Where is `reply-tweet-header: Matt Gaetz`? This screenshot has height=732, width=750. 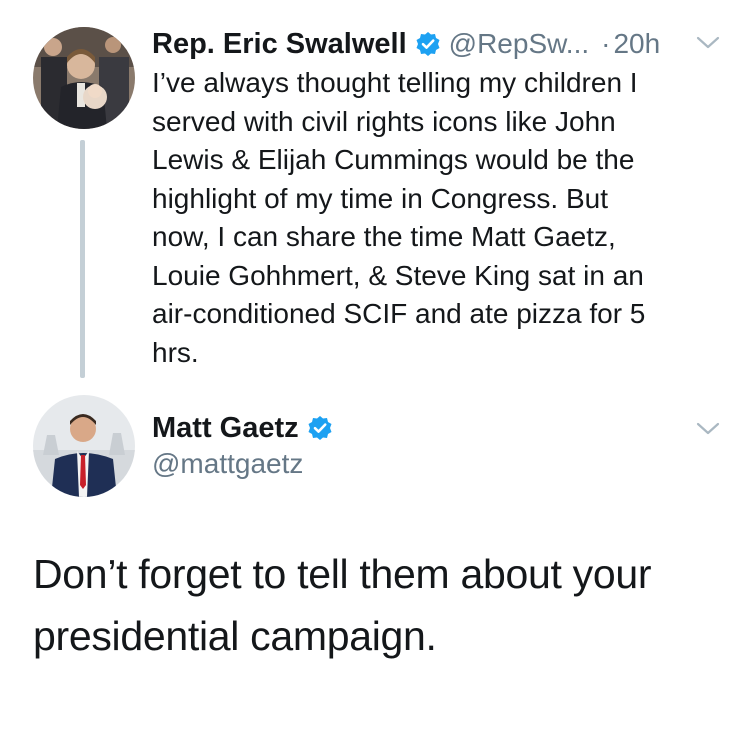
reply-tweet-header: Matt Gaetz is located at coordinates (242, 428).